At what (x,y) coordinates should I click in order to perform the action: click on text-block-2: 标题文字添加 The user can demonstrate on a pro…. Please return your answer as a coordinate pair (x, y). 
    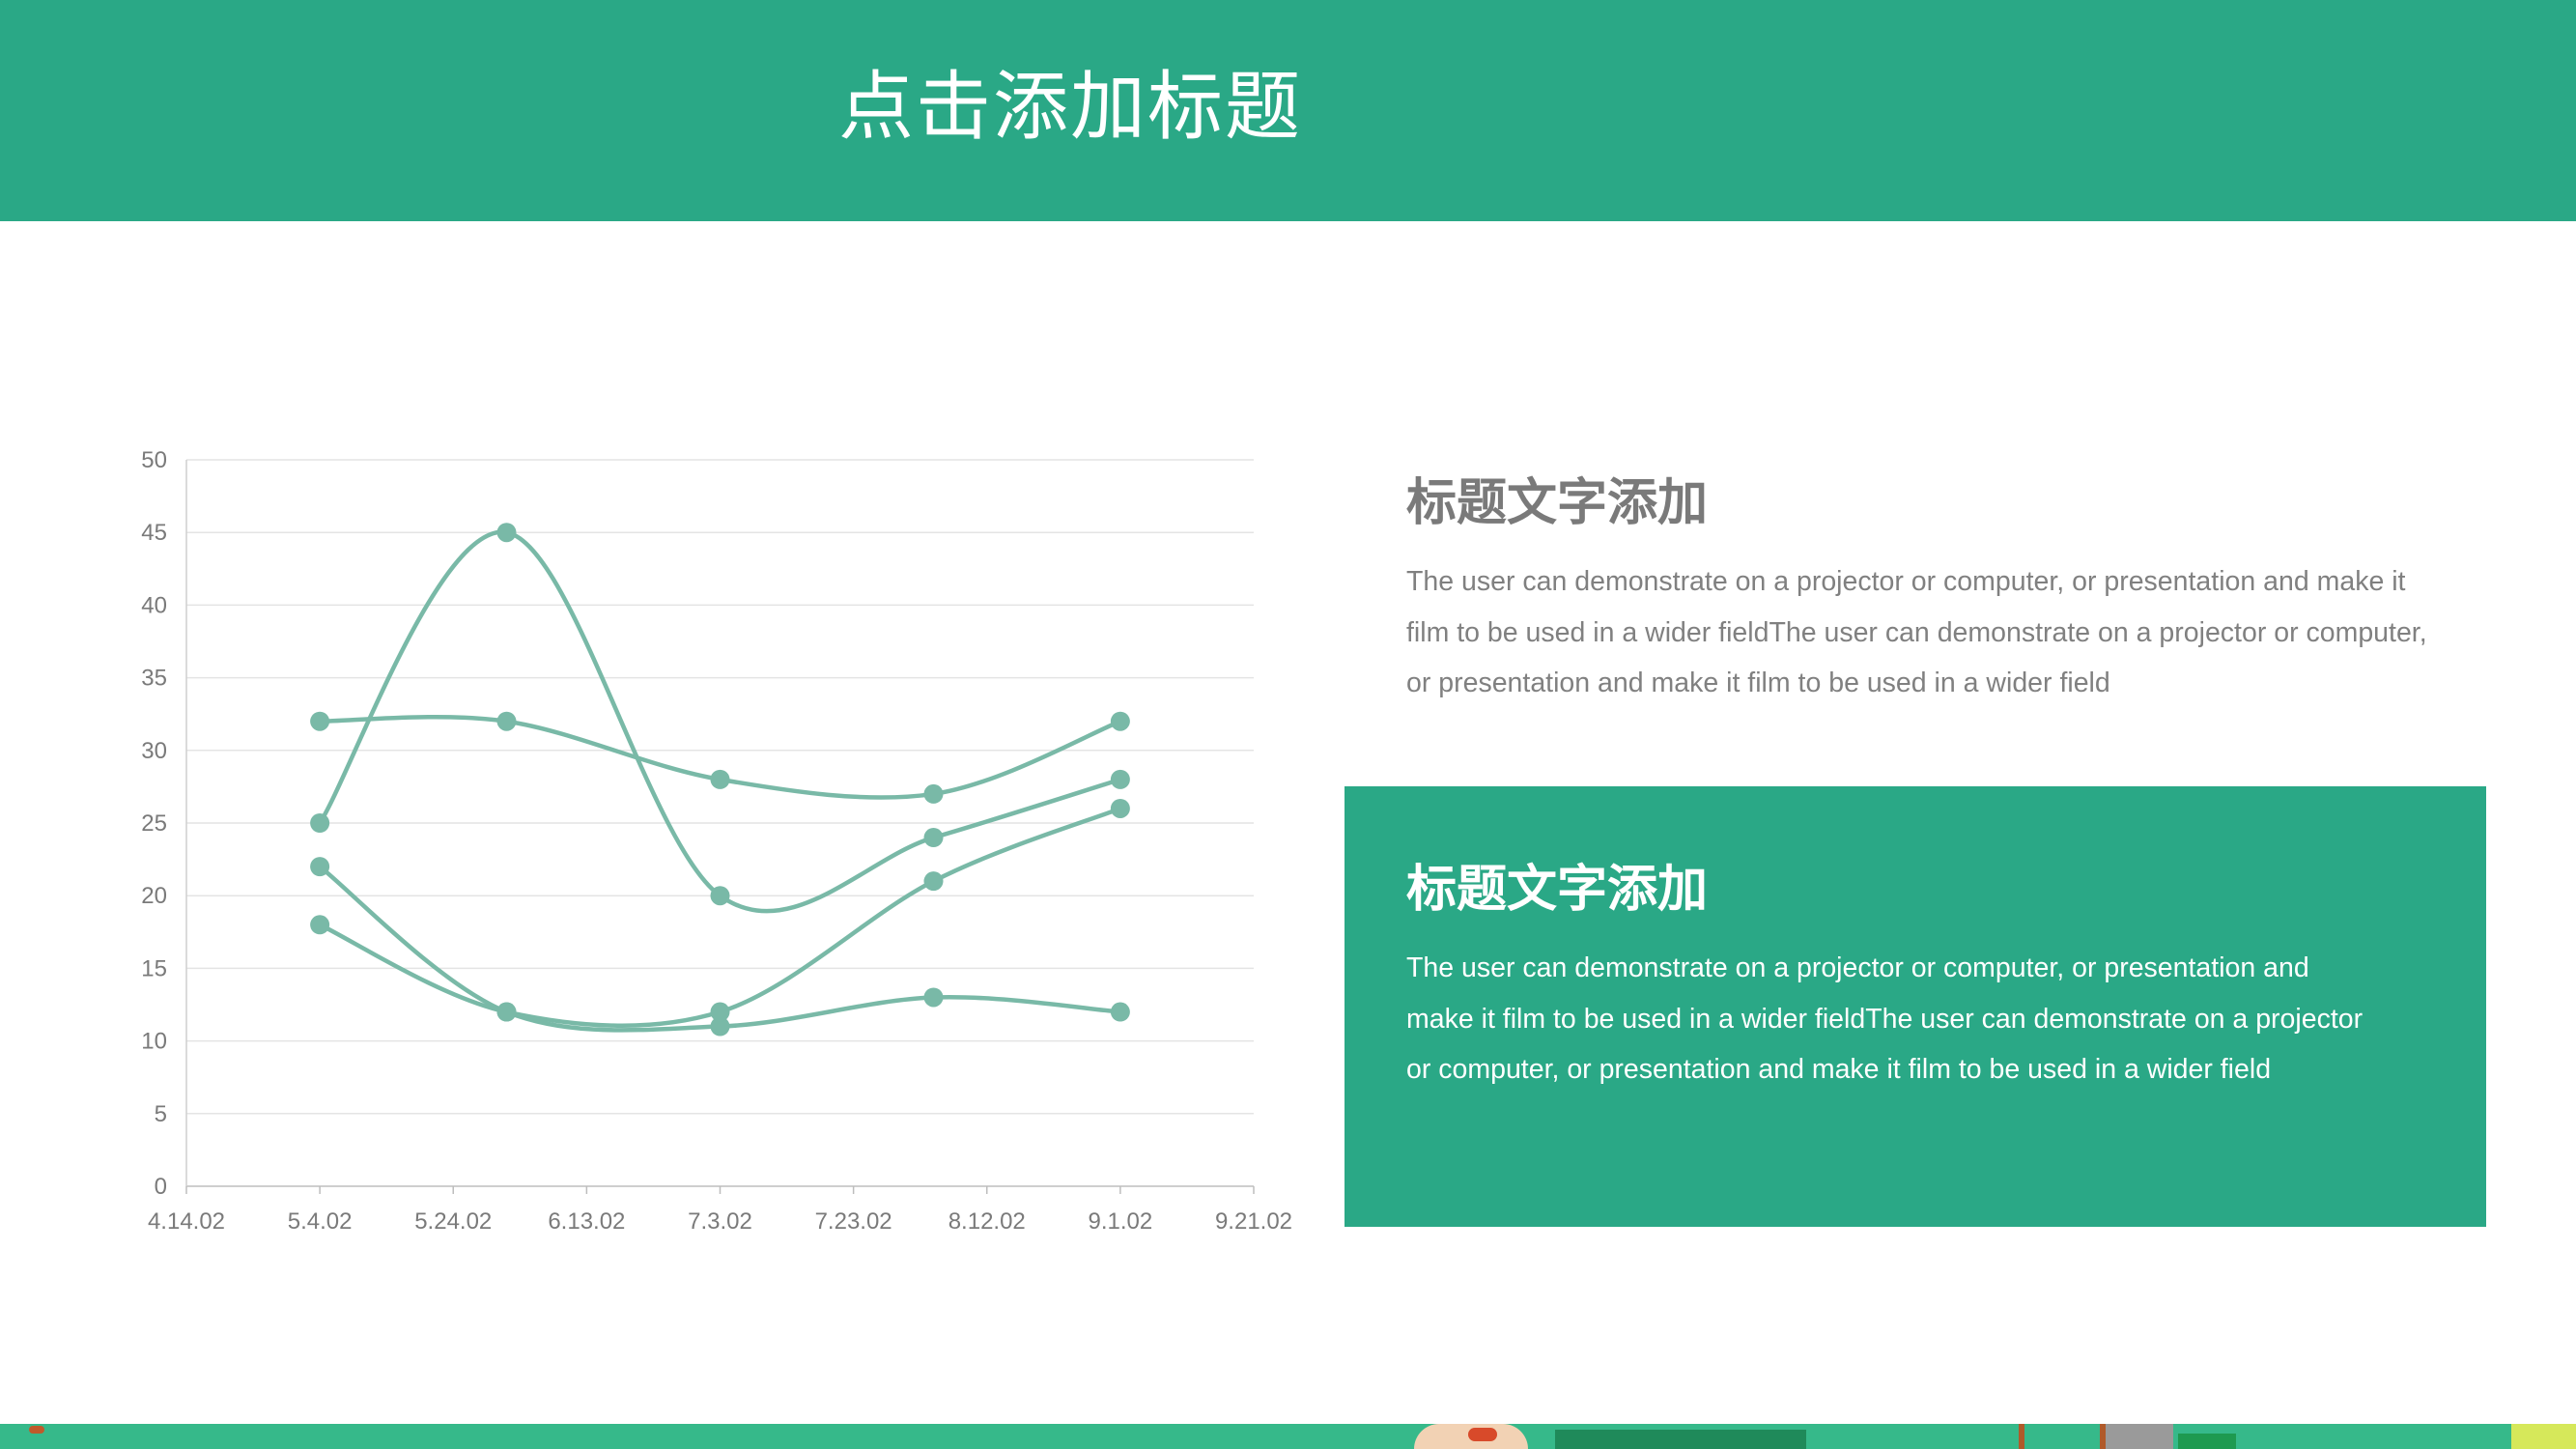
    Looking at the image, I should click on (1889, 977).